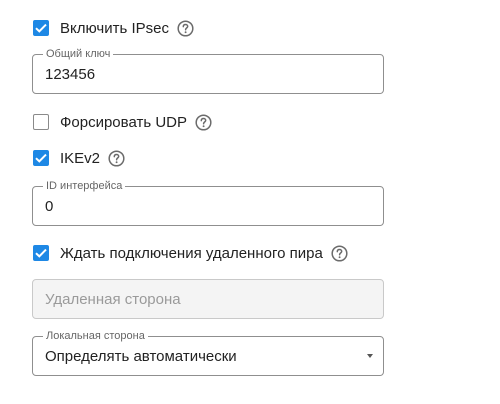 The width and height of the screenshot is (500, 404). I want to click on enable-ipsec-checkbox, so click(41, 28).